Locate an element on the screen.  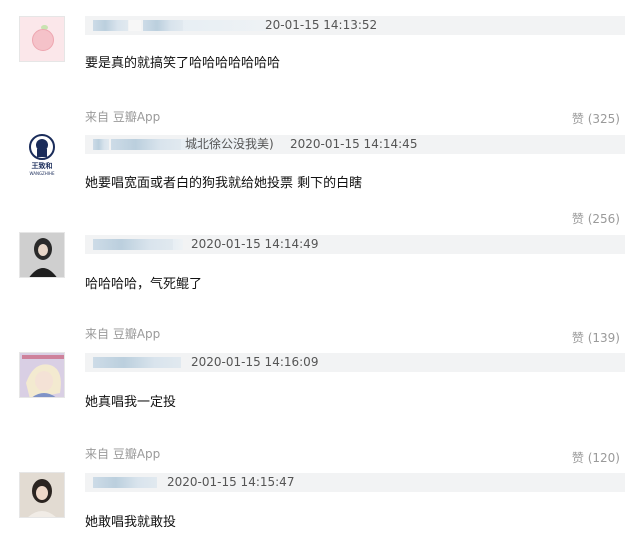
portrait-icon is located at coordinates (42, 495).